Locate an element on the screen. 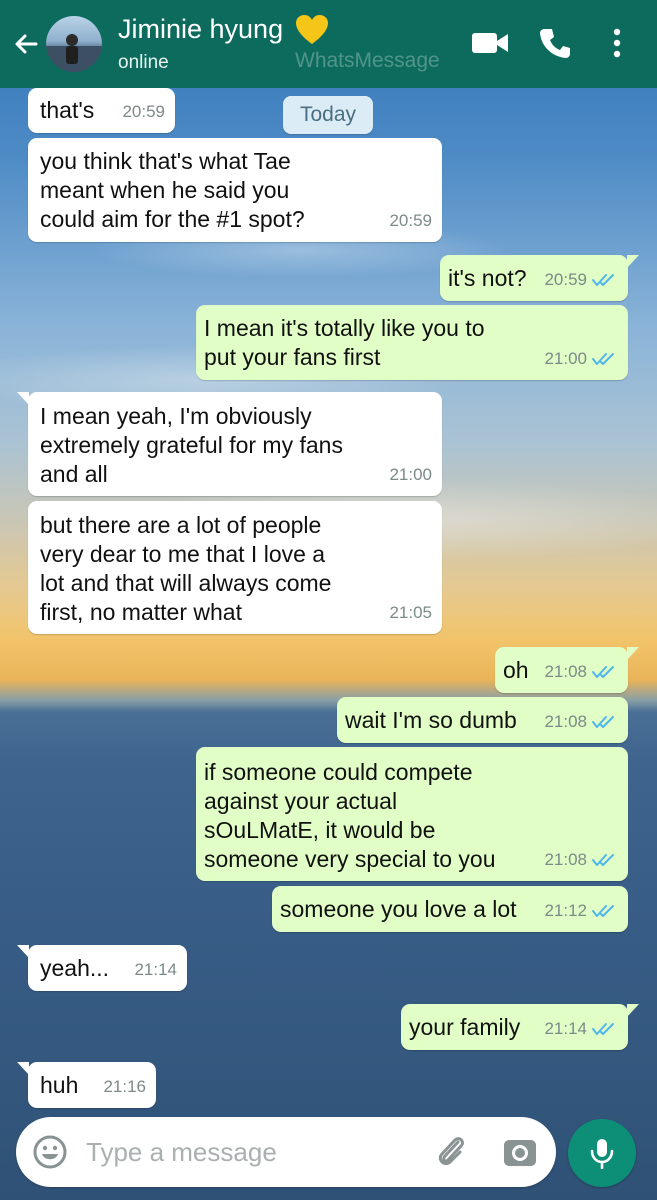  date-chip: Today is located at coordinates (328, 115).